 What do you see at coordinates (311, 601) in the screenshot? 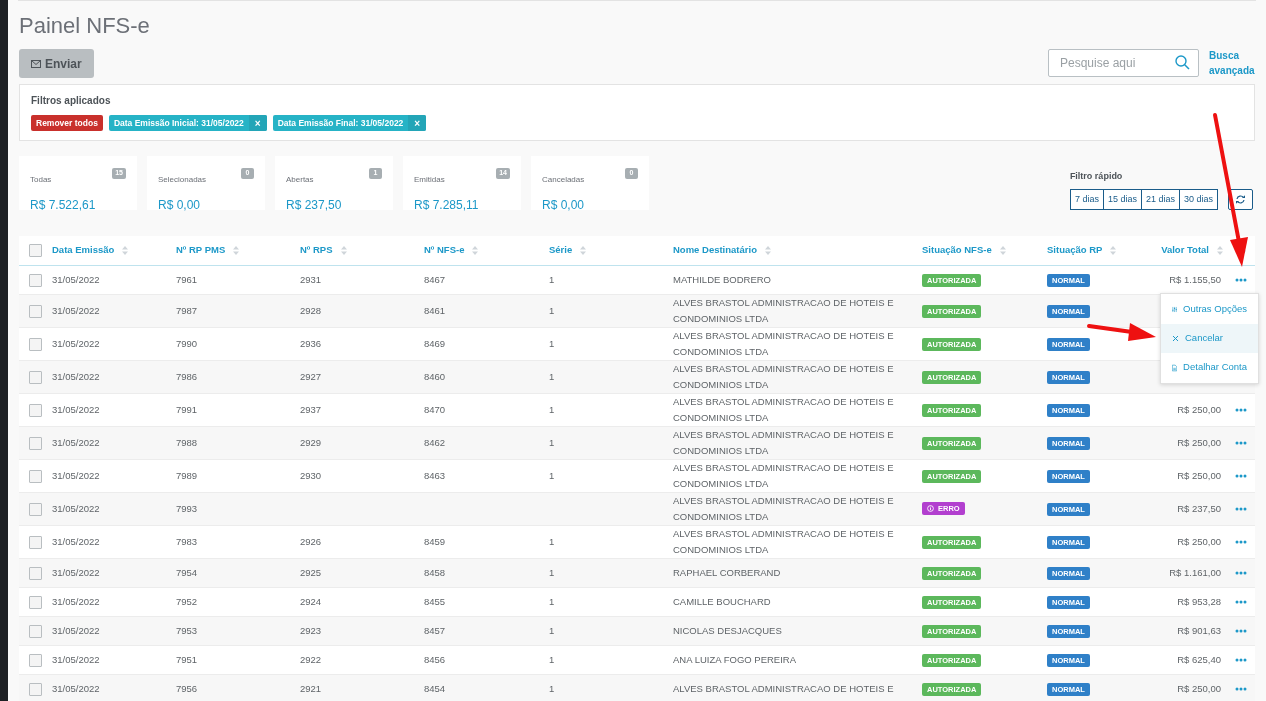
I see `table-cell: 2924` at bounding box center [311, 601].